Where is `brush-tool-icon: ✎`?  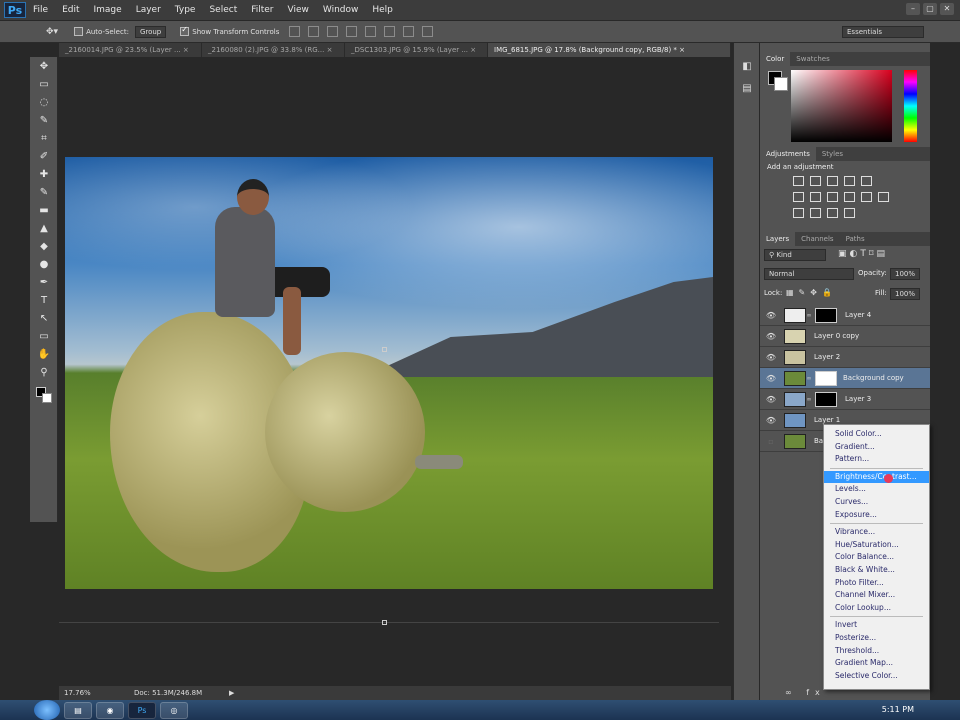 brush-tool-icon: ✎ is located at coordinates (44, 193).